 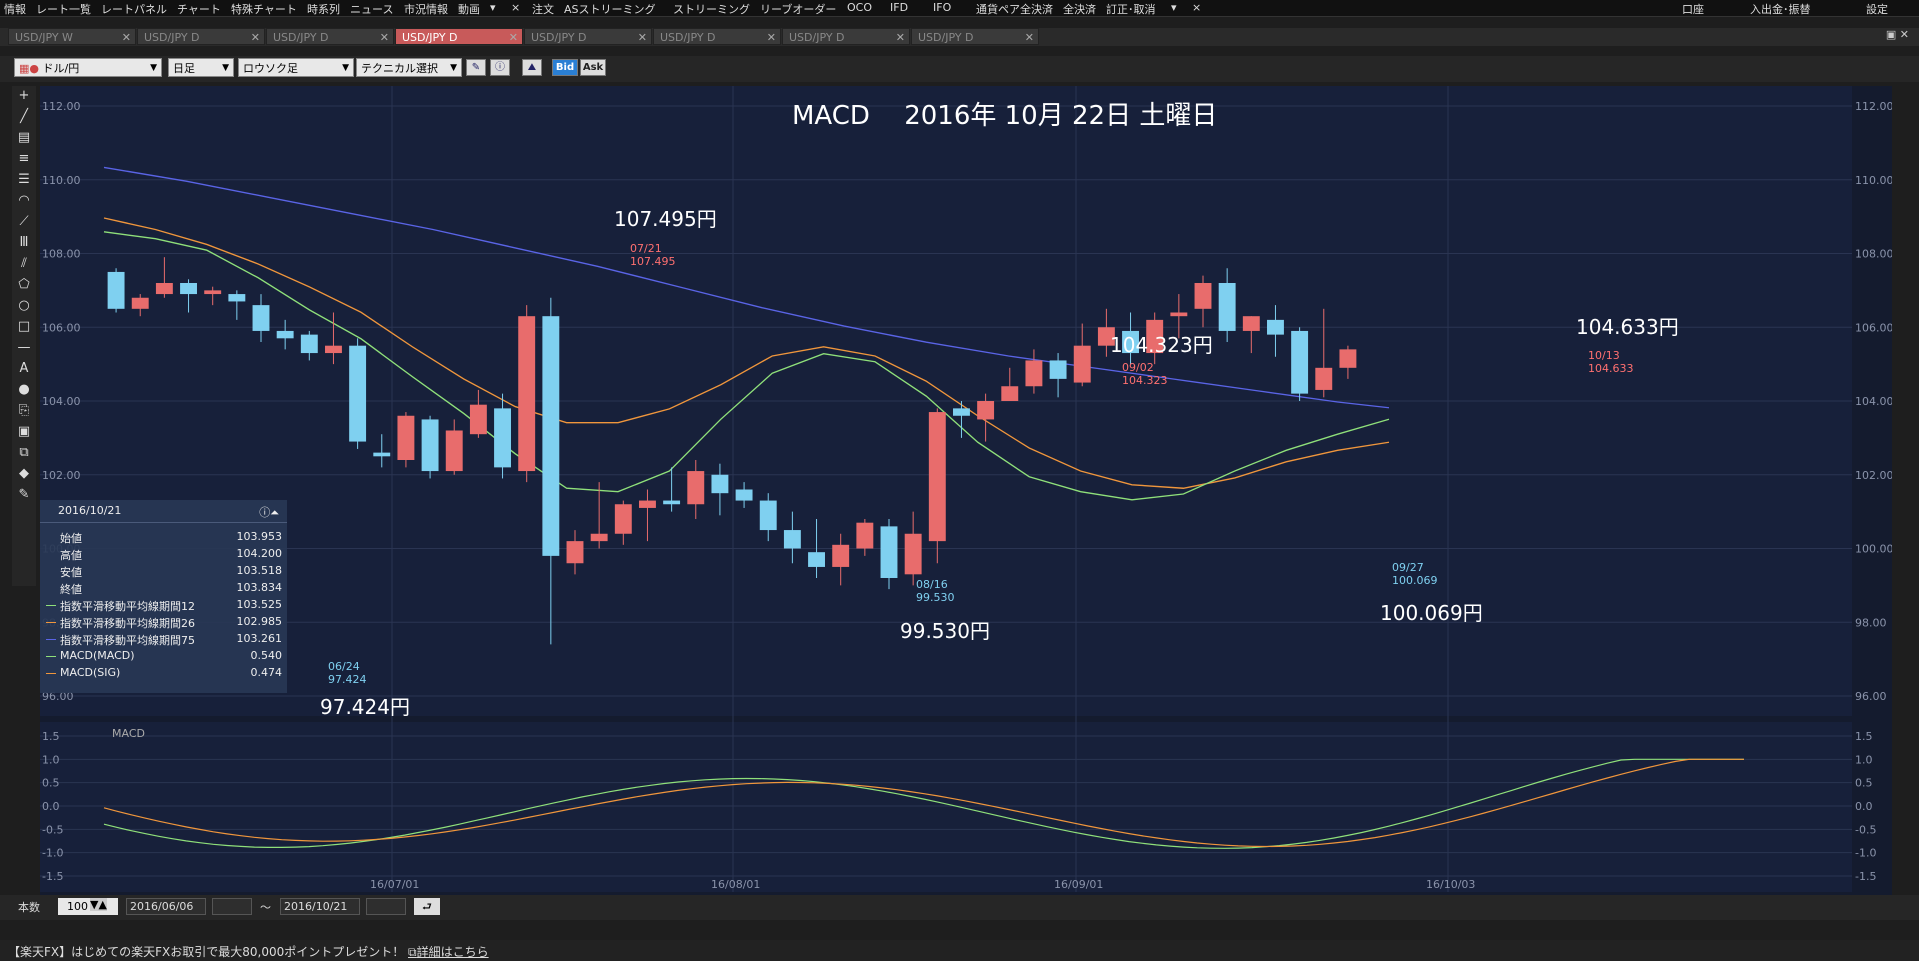 What do you see at coordinates (264, 9) in the screenshot?
I see `menu-item: 特殊チャート` at bounding box center [264, 9].